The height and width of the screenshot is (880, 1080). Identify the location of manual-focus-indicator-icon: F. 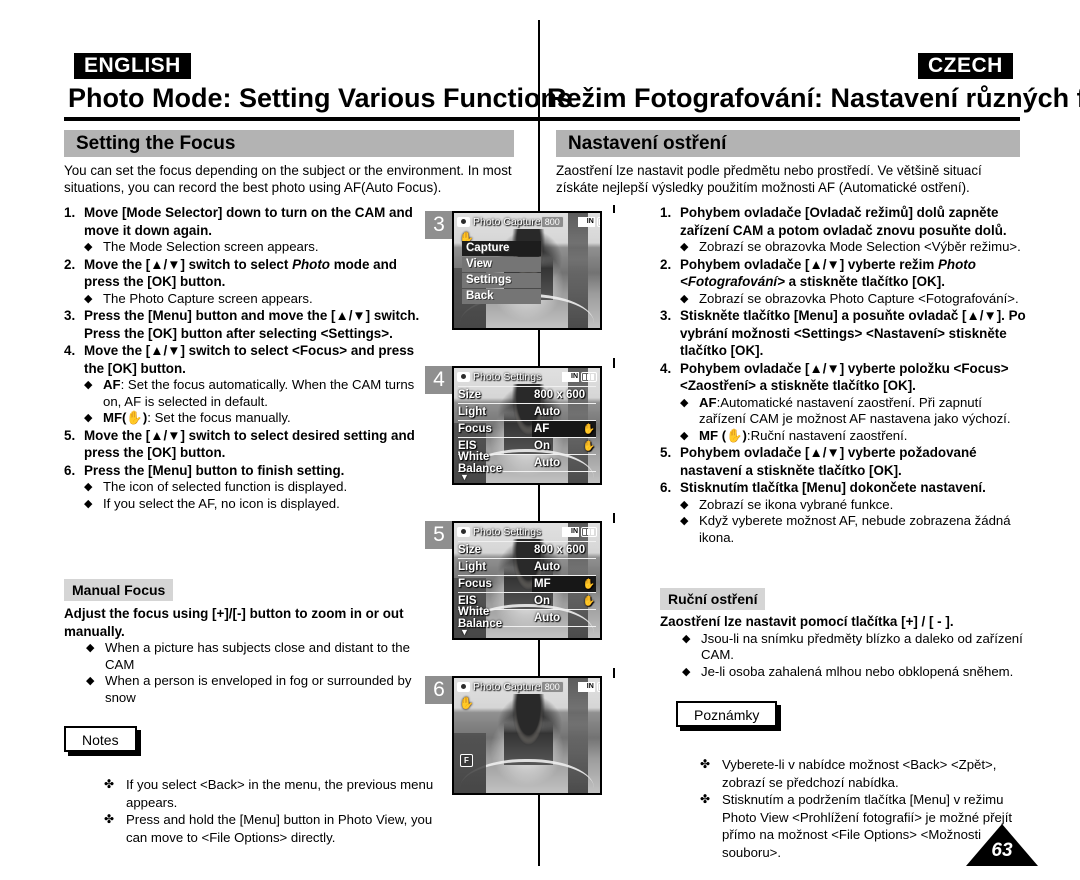
(466, 760).